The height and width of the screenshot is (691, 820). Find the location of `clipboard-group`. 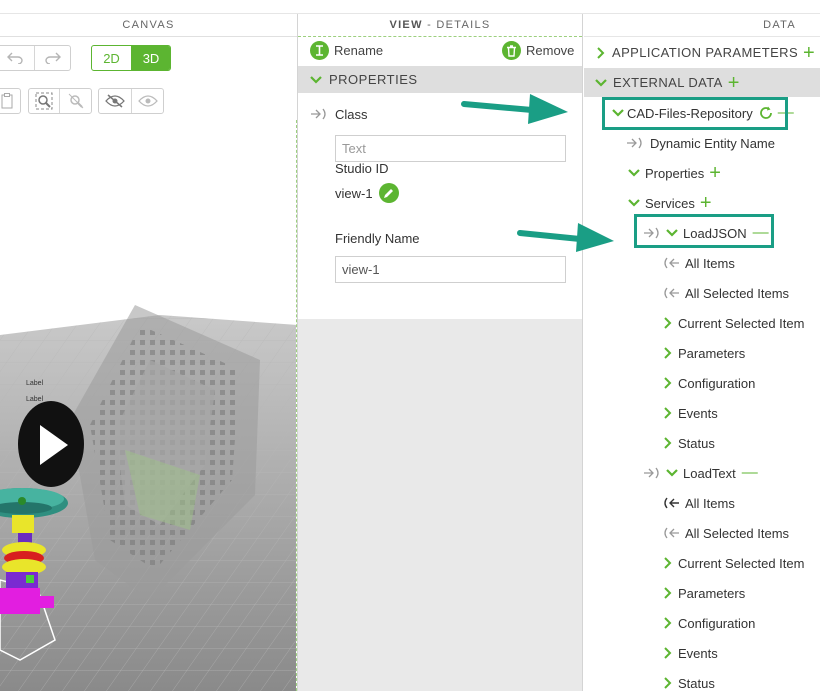

clipboard-group is located at coordinates (10, 101).